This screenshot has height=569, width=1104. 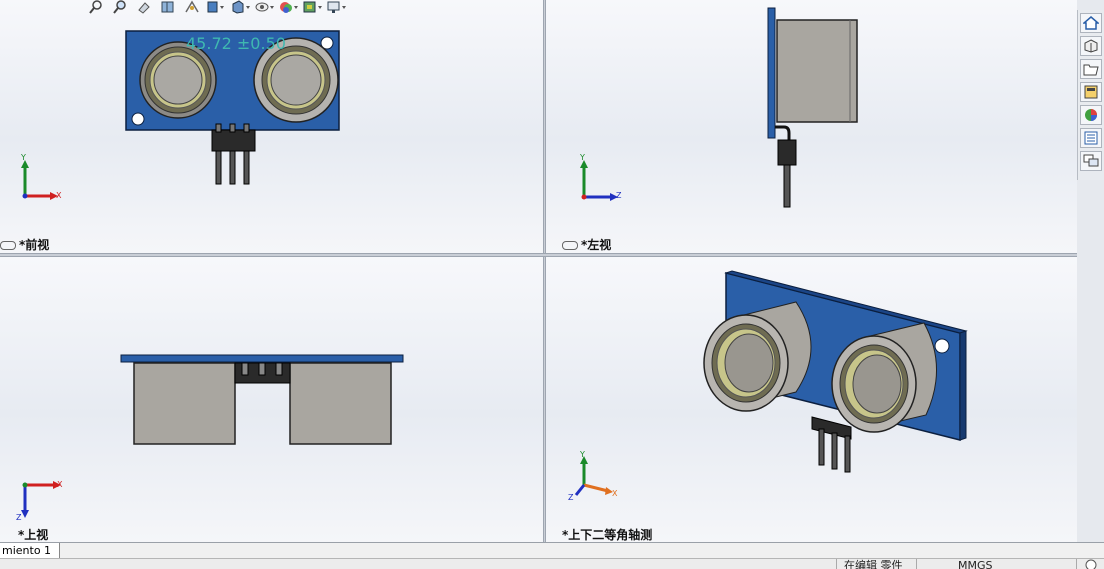 What do you see at coordinates (236, 43) in the screenshot?
I see `dimension-annotation: 45.72 ±0.50` at bounding box center [236, 43].